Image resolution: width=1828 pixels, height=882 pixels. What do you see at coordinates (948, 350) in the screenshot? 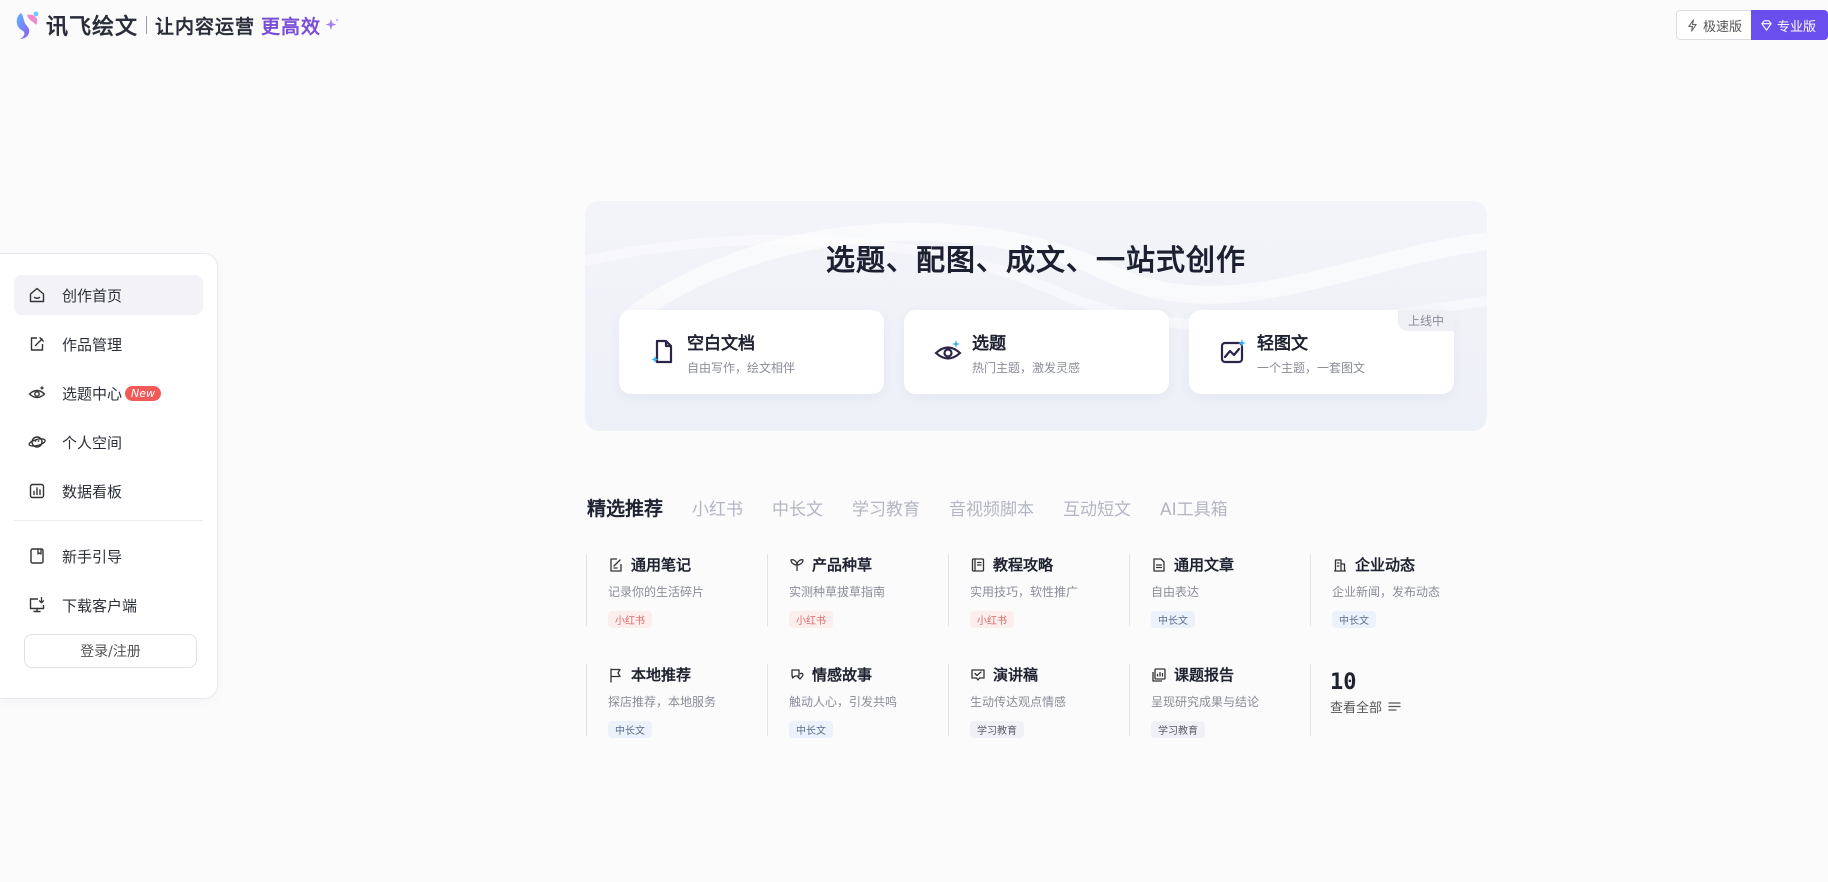
I see `eye-sparkle-icon` at bounding box center [948, 350].